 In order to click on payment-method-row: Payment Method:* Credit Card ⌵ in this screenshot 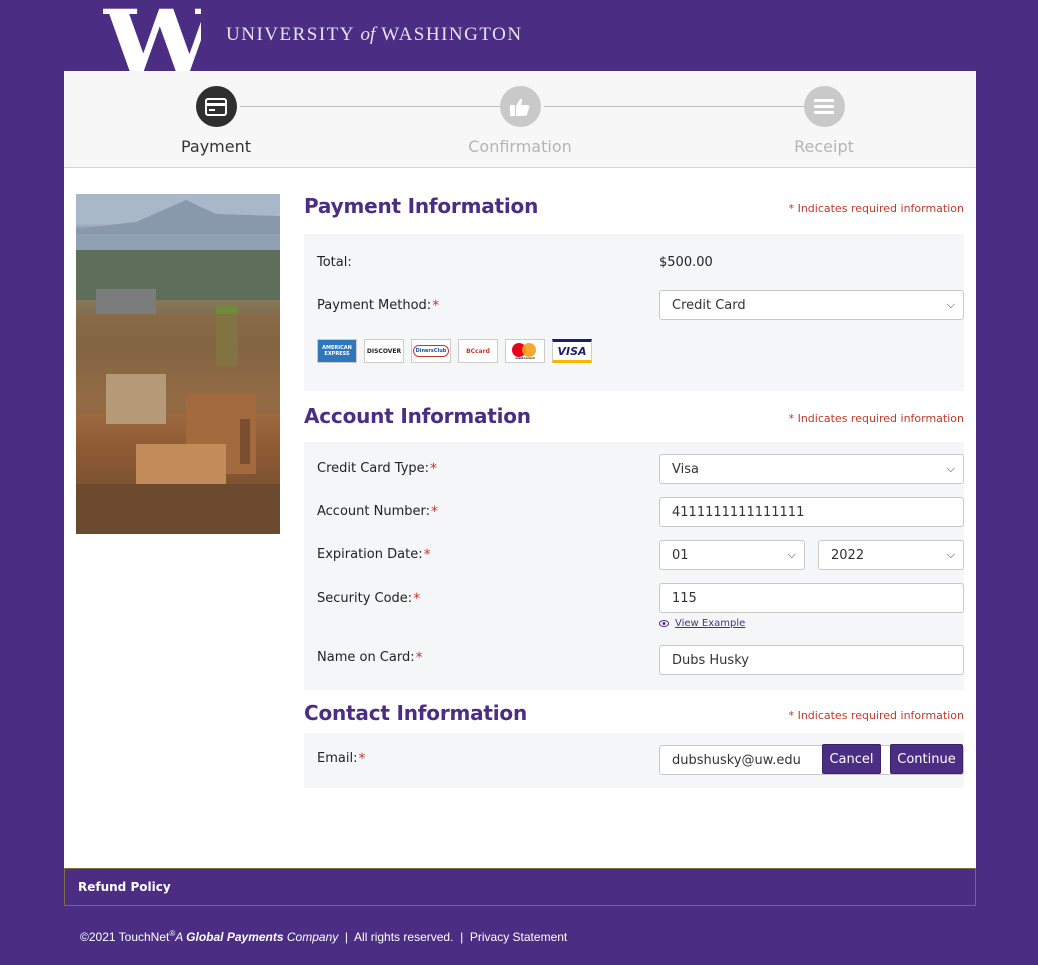, I will do `click(640, 300)`.